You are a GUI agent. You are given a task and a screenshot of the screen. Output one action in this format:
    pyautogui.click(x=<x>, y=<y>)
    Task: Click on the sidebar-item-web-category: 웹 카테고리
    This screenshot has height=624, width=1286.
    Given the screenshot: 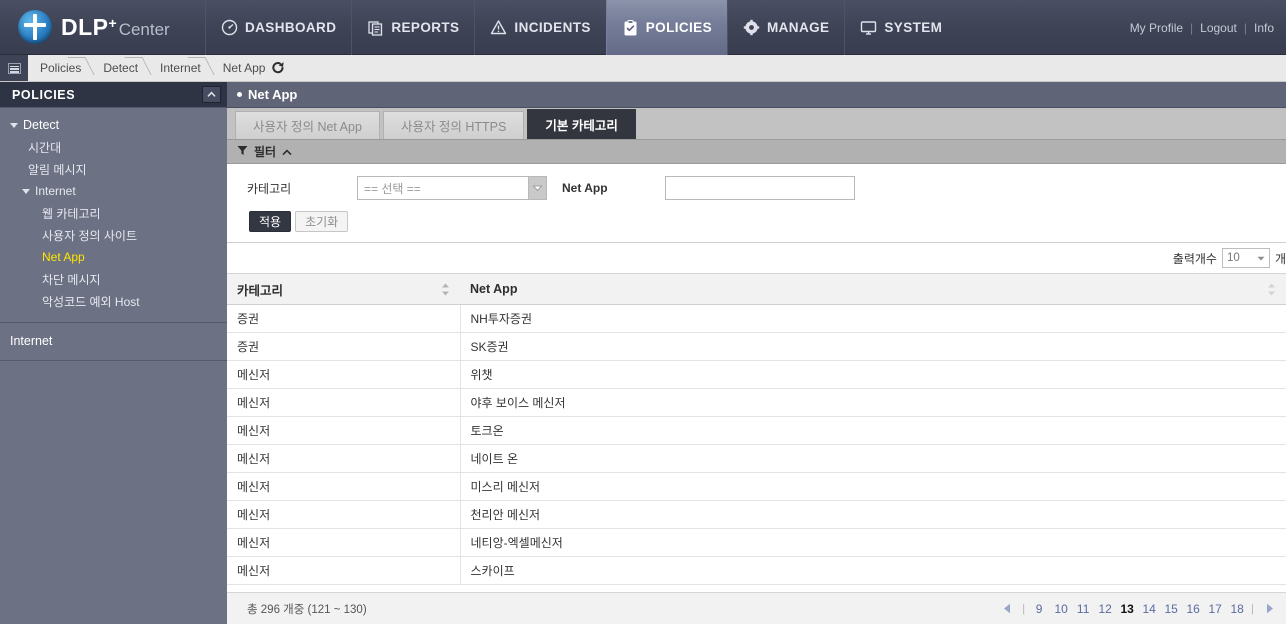 What is the action you would take?
    pyautogui.click(x=113, y=213)
    